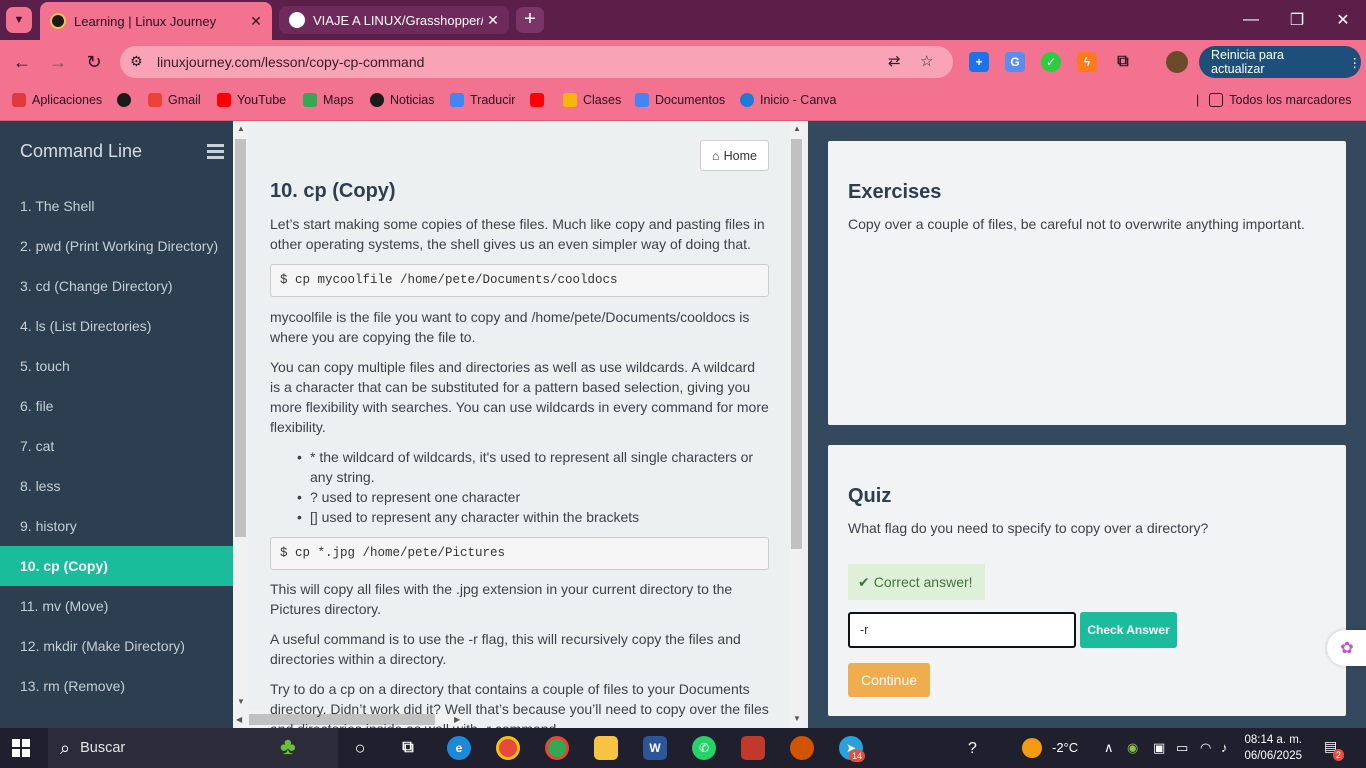  I want to click on sidebar-lesson-item: 4. ls (List Directories), so click(116, 326).